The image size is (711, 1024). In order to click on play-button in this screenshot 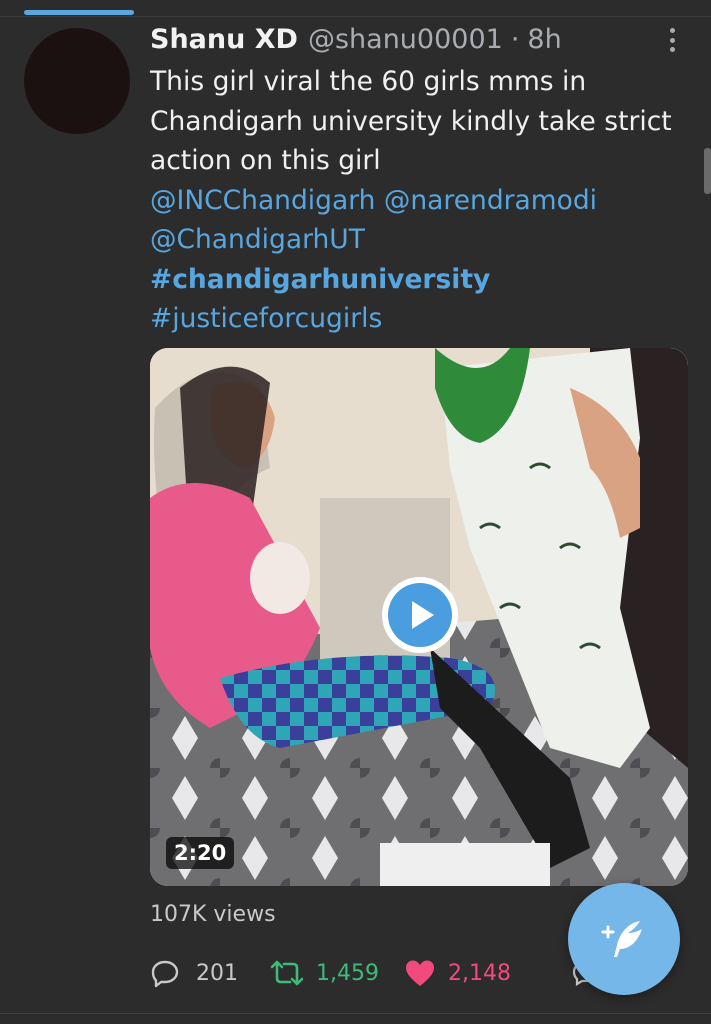, I will do `click(420, 615)`.